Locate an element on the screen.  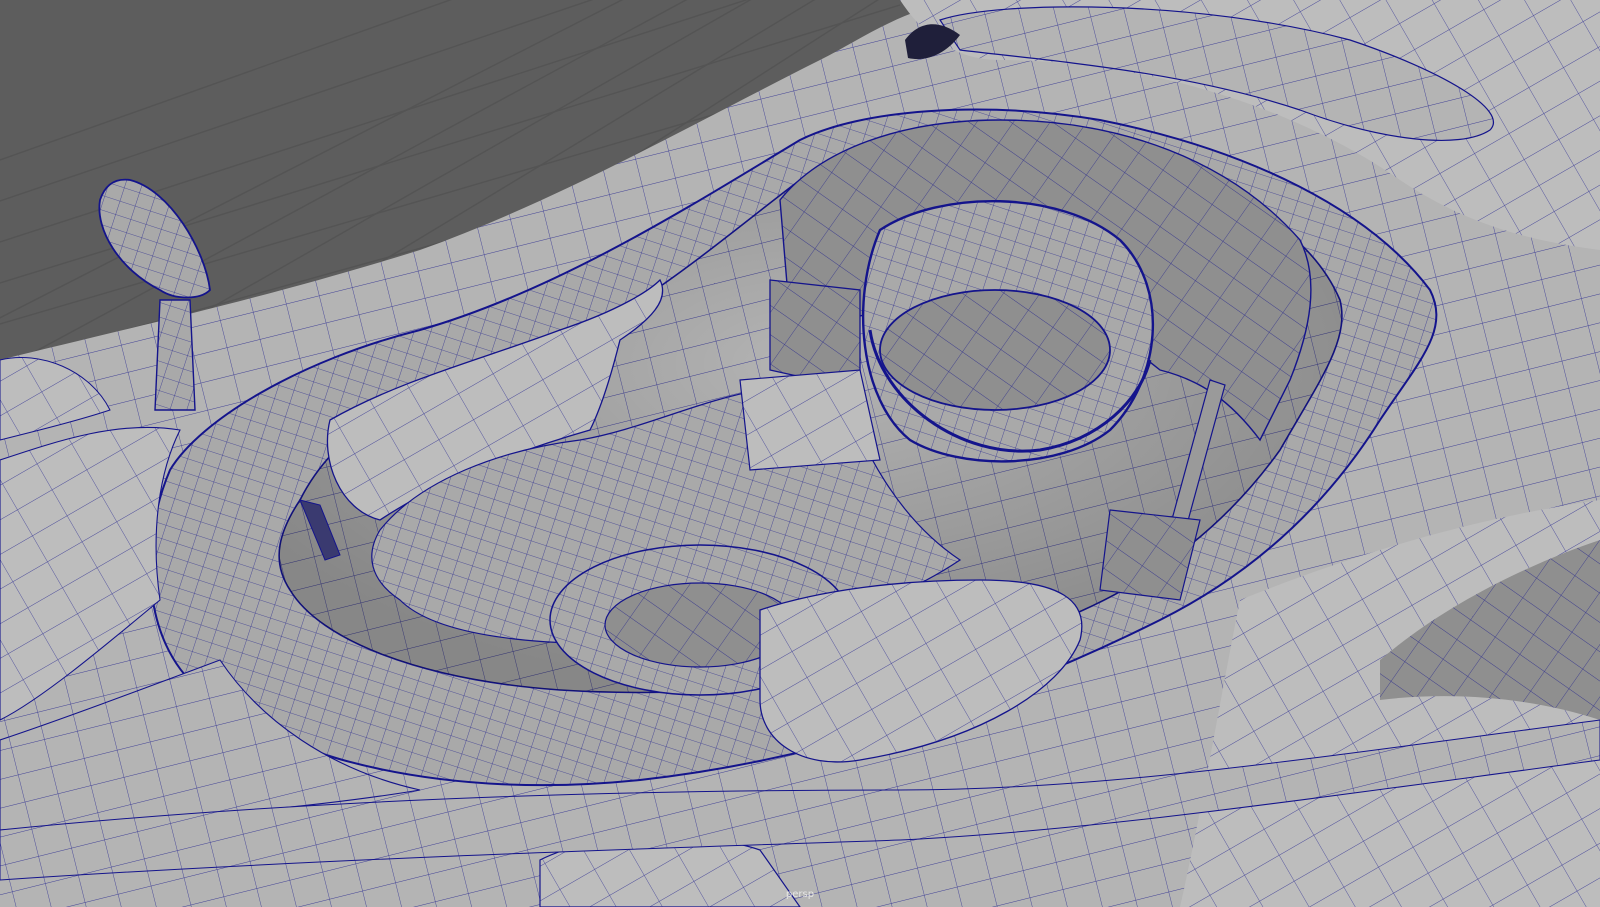
pod-seat-cushion is located at coordinates (995, 350).